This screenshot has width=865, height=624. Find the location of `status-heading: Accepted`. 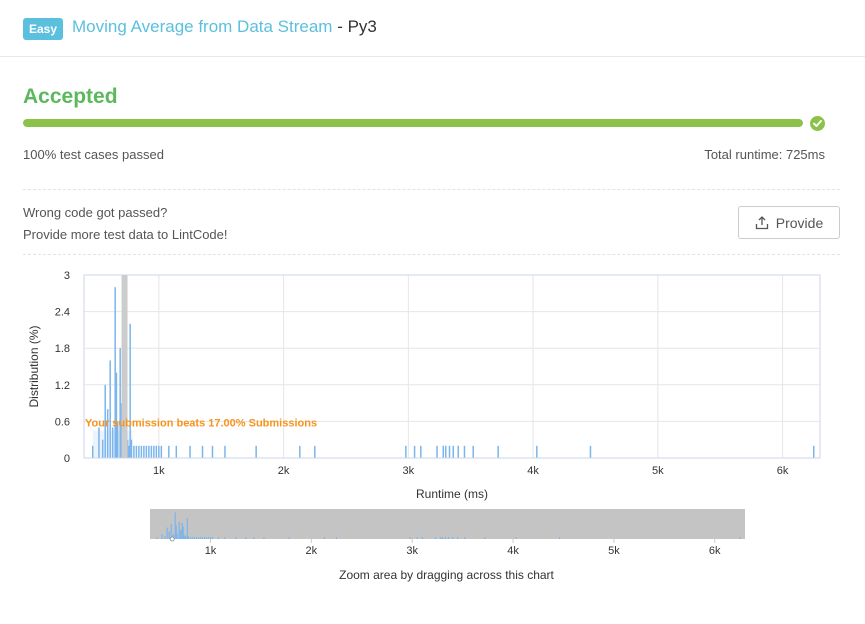

status-heading: Accepted is located at coordinates (70, 96).